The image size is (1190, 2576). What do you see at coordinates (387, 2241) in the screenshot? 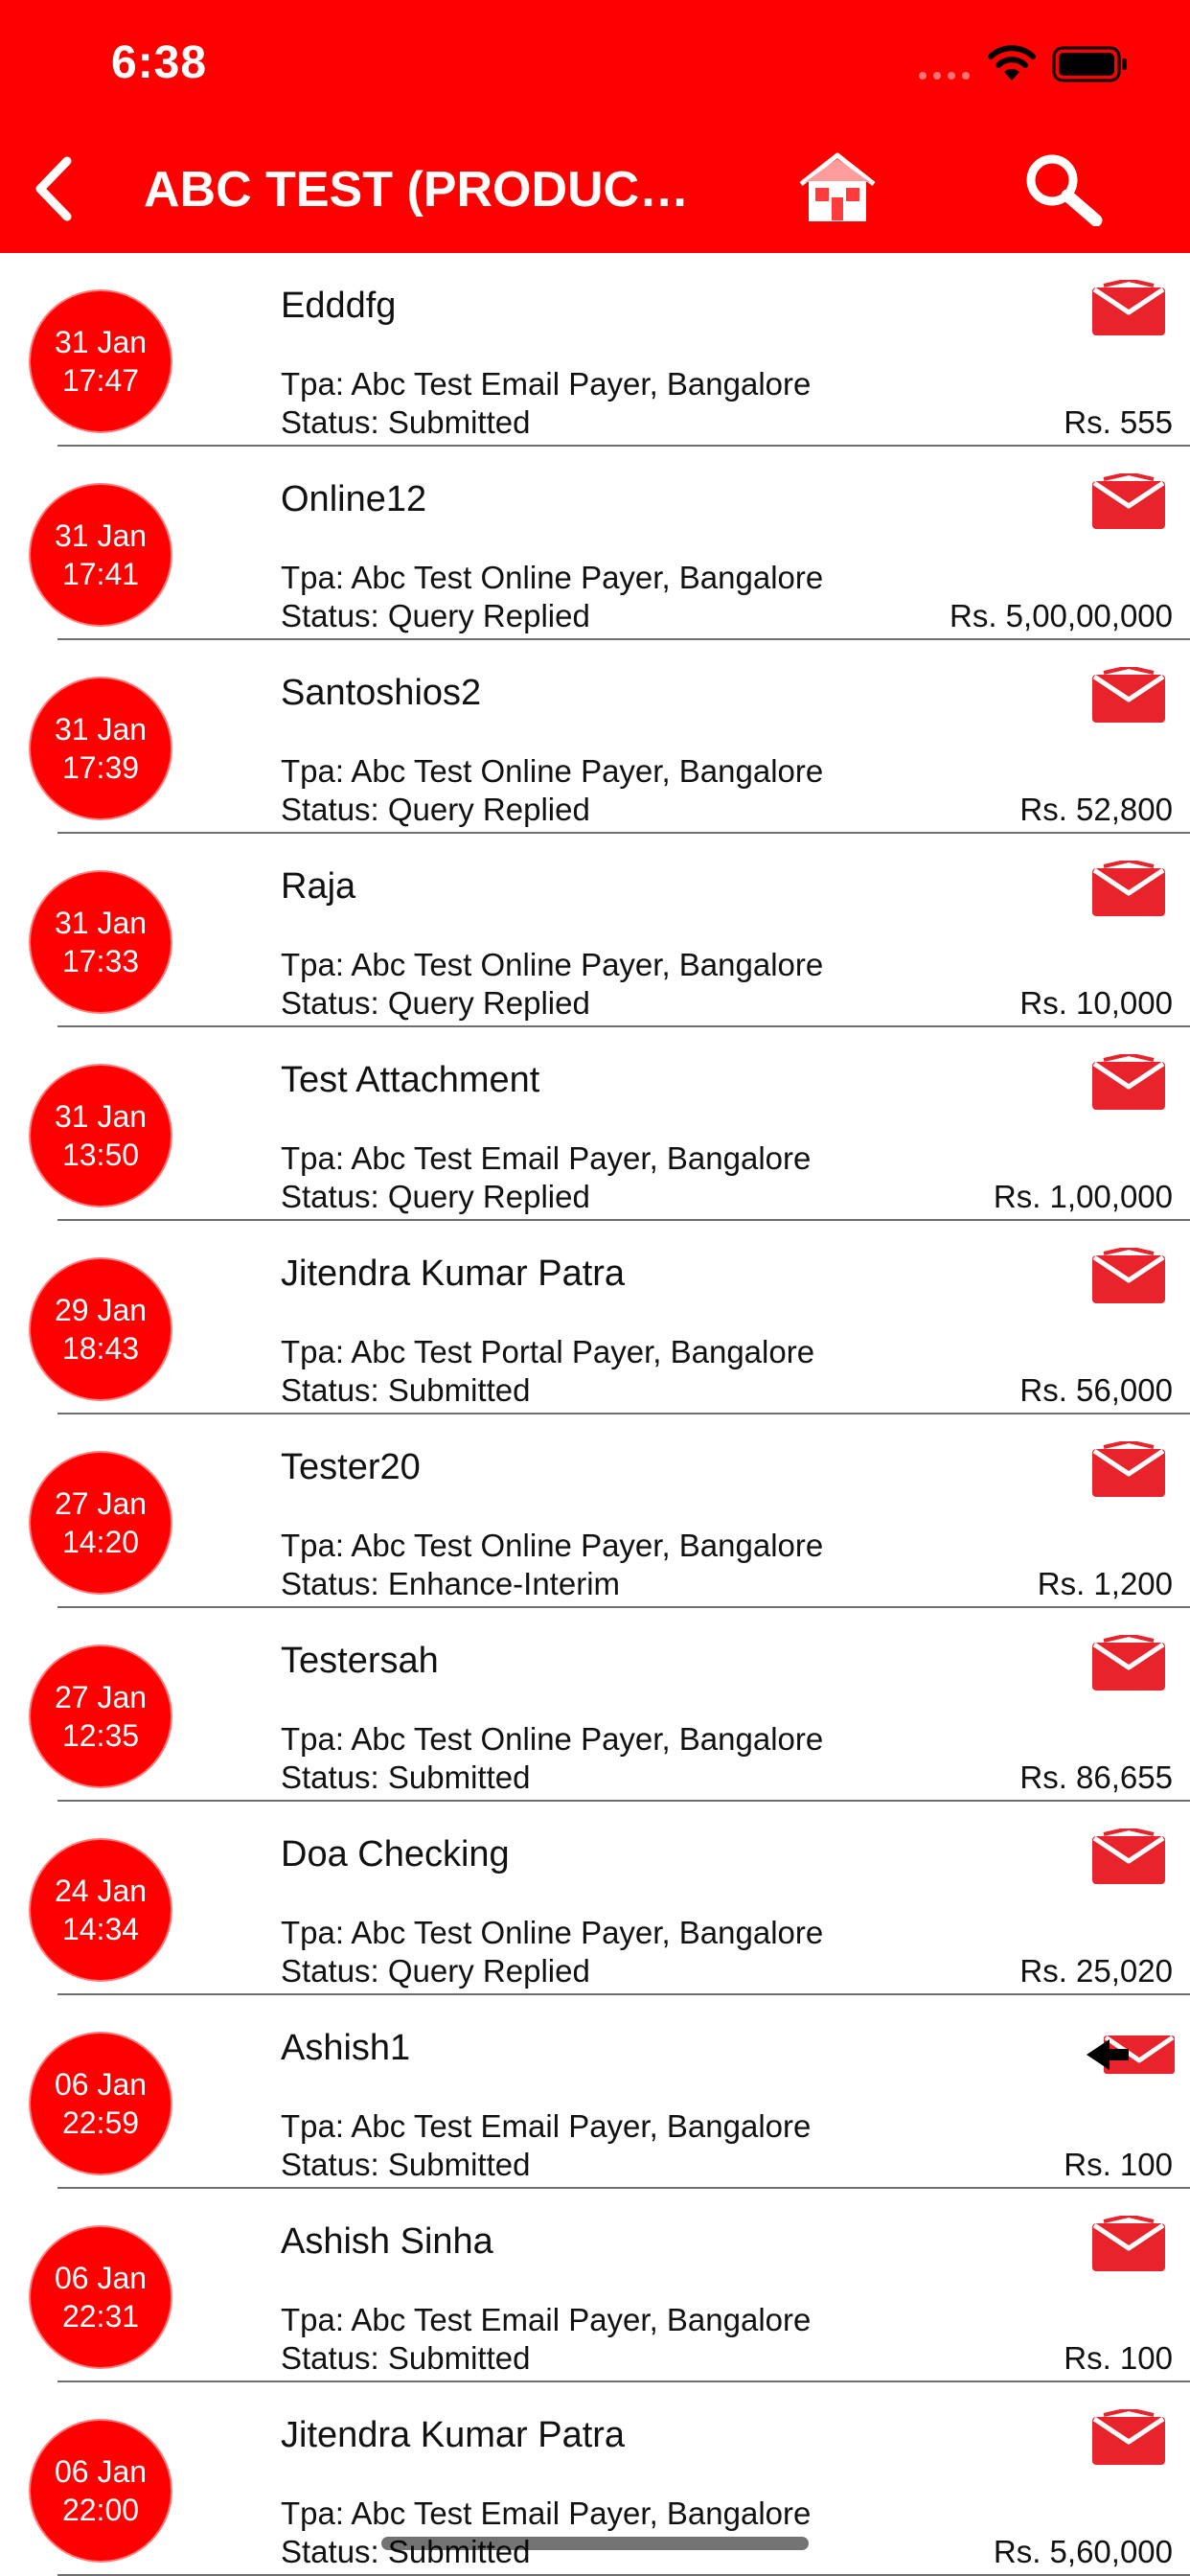
I see `item-title: Ashish Sinha` at bounding box center [387, 2241].